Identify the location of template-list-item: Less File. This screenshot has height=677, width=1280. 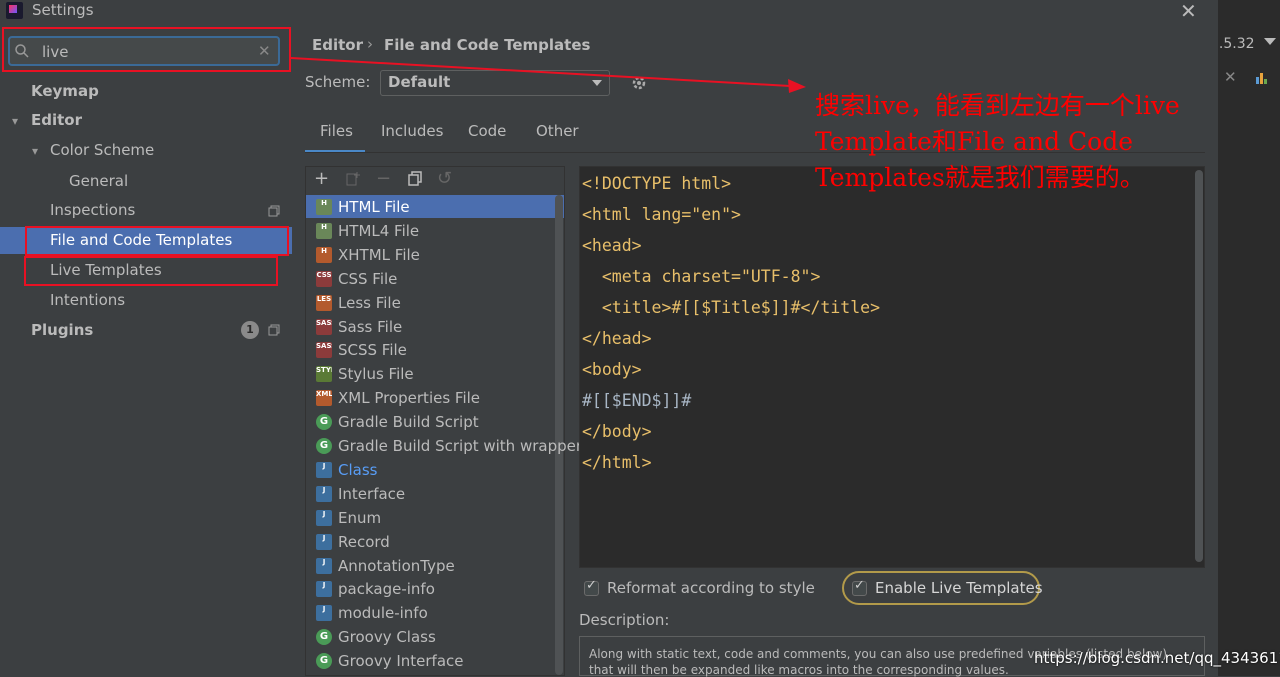
(369, 303).